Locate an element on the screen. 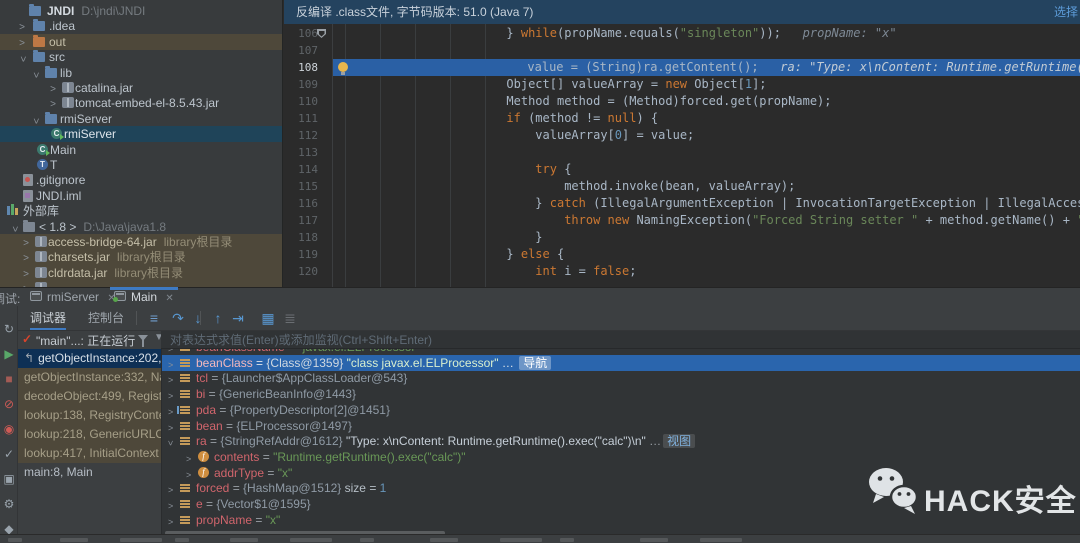 This screenshot has width=1080, height=543. tree-item: 外部库 is located at coordinates (141, 211).